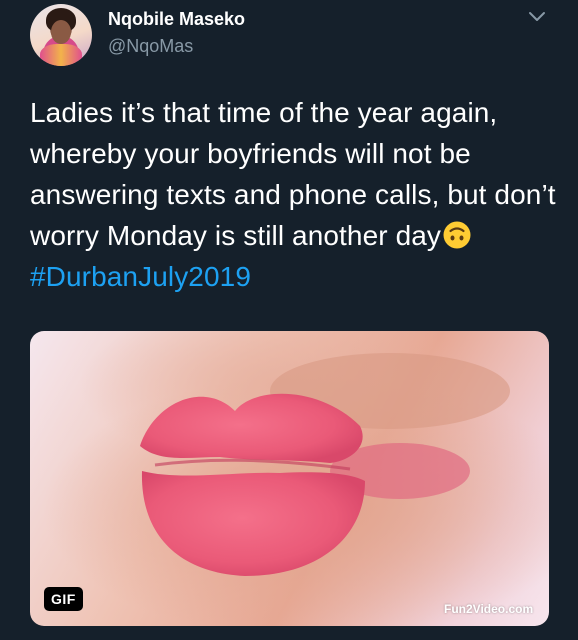  I want to click on hashtag-link: #DurbanJuly2019, so click(140, 276).